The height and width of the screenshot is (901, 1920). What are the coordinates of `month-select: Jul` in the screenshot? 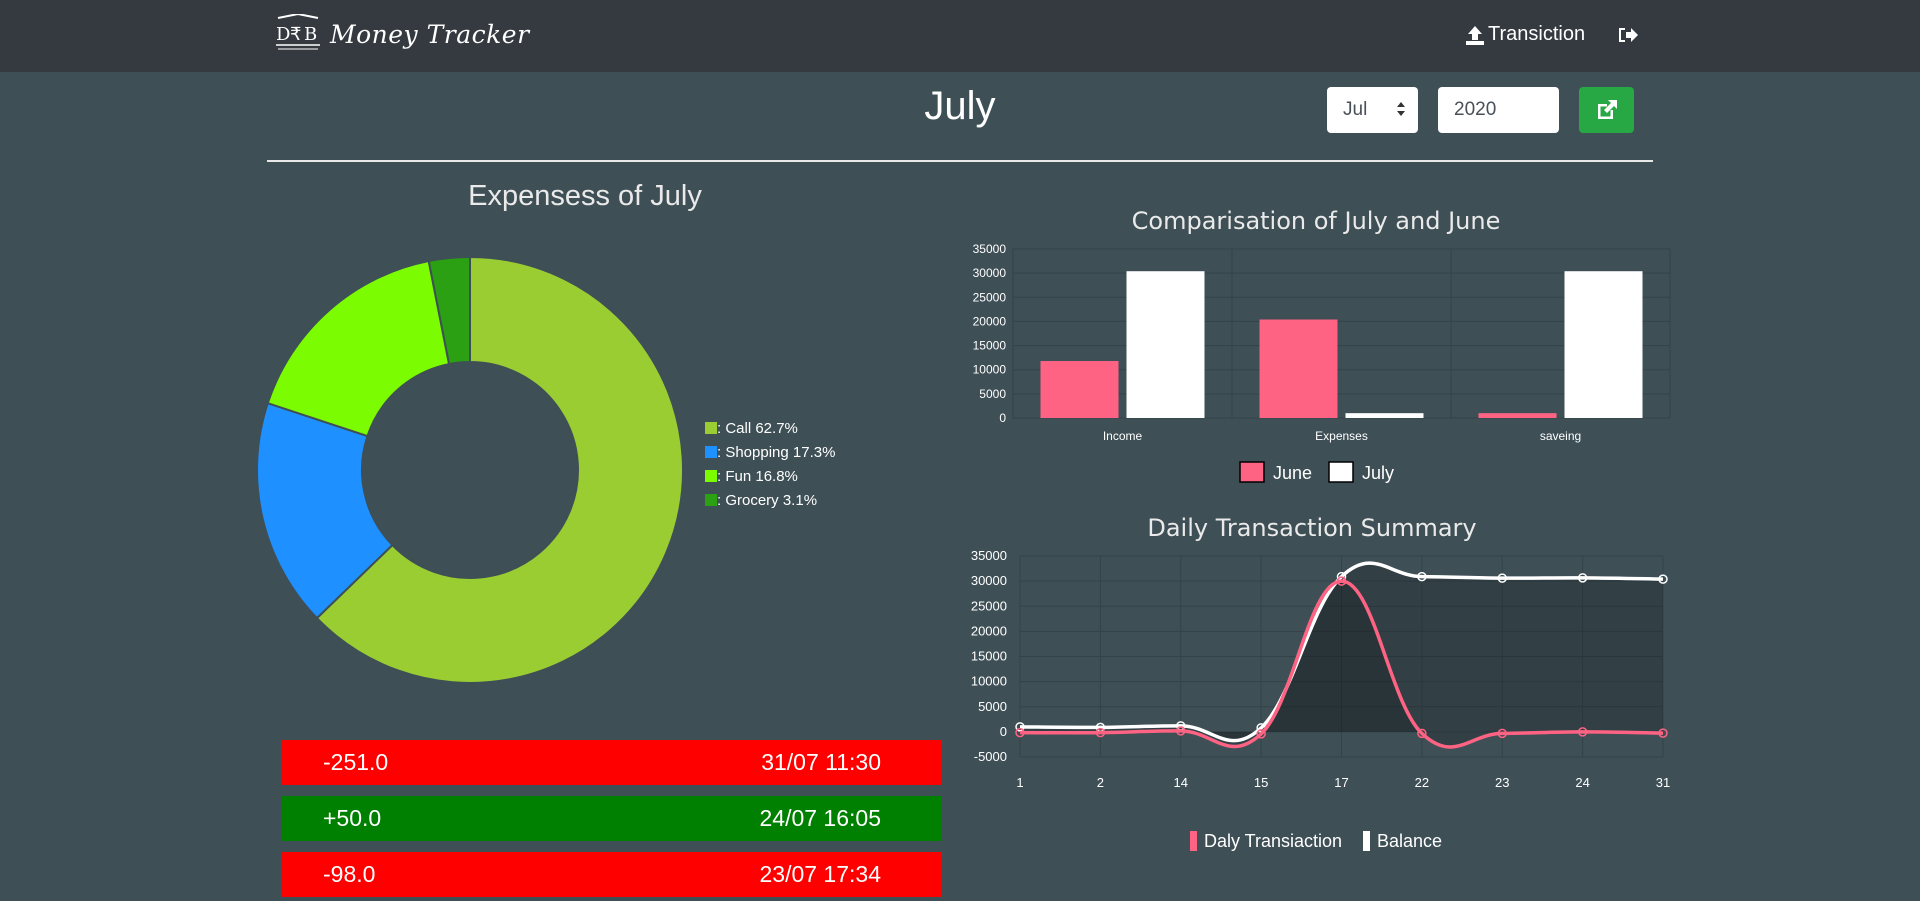 It's located at (1372, 110).